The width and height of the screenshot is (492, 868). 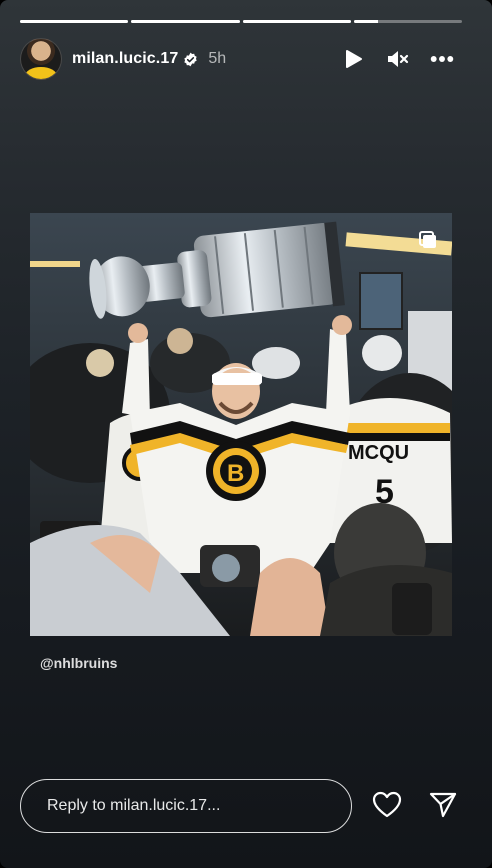 I want to click on reply-actions, so click(x=415, y=805).